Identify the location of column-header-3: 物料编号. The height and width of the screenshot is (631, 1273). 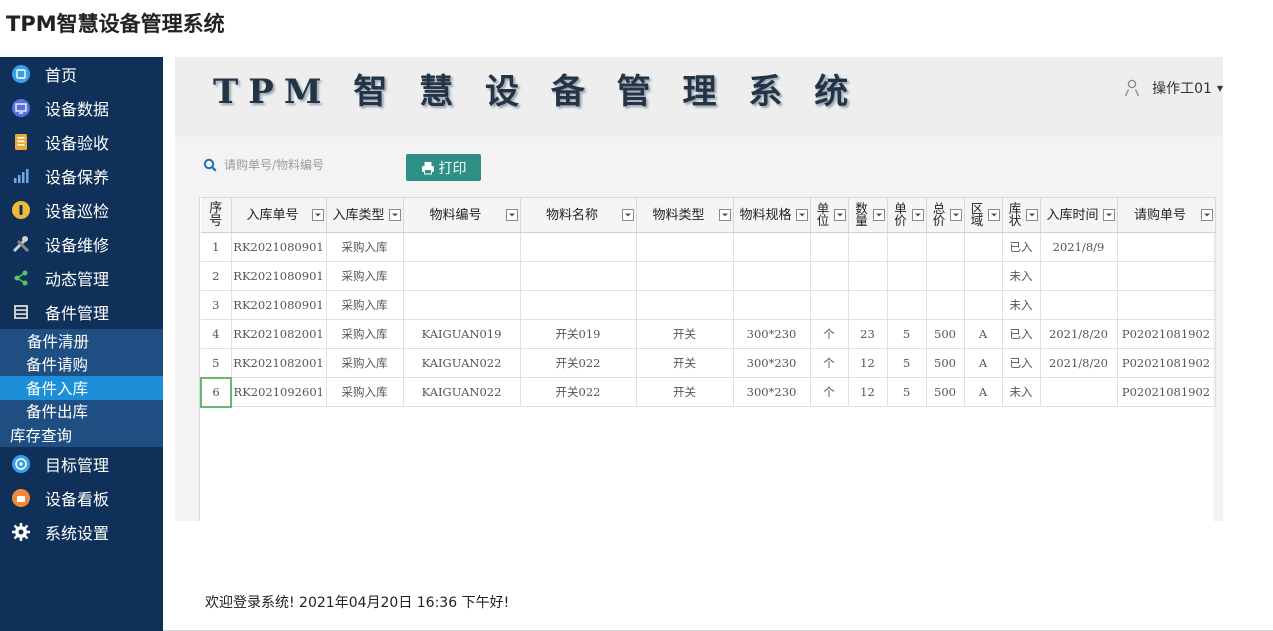
(462, 215).